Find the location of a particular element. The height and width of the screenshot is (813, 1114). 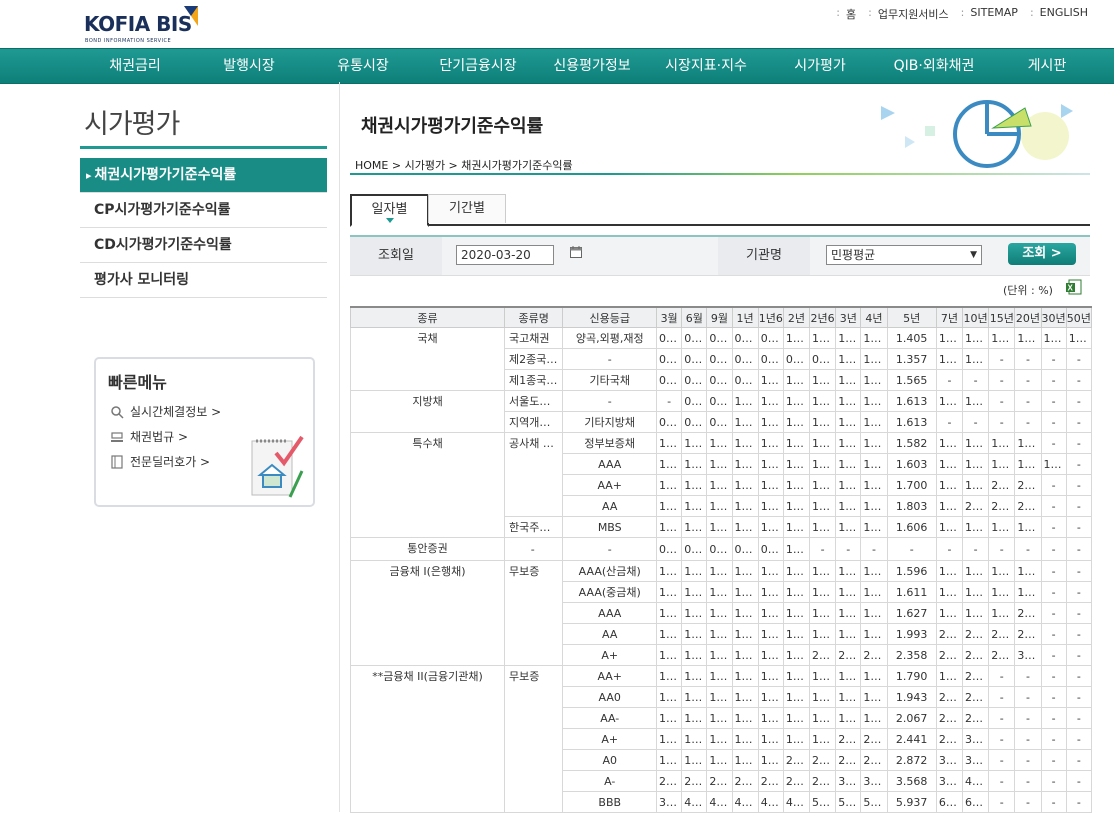

excel-download-icon: X is located at coordinates (1074, 287).